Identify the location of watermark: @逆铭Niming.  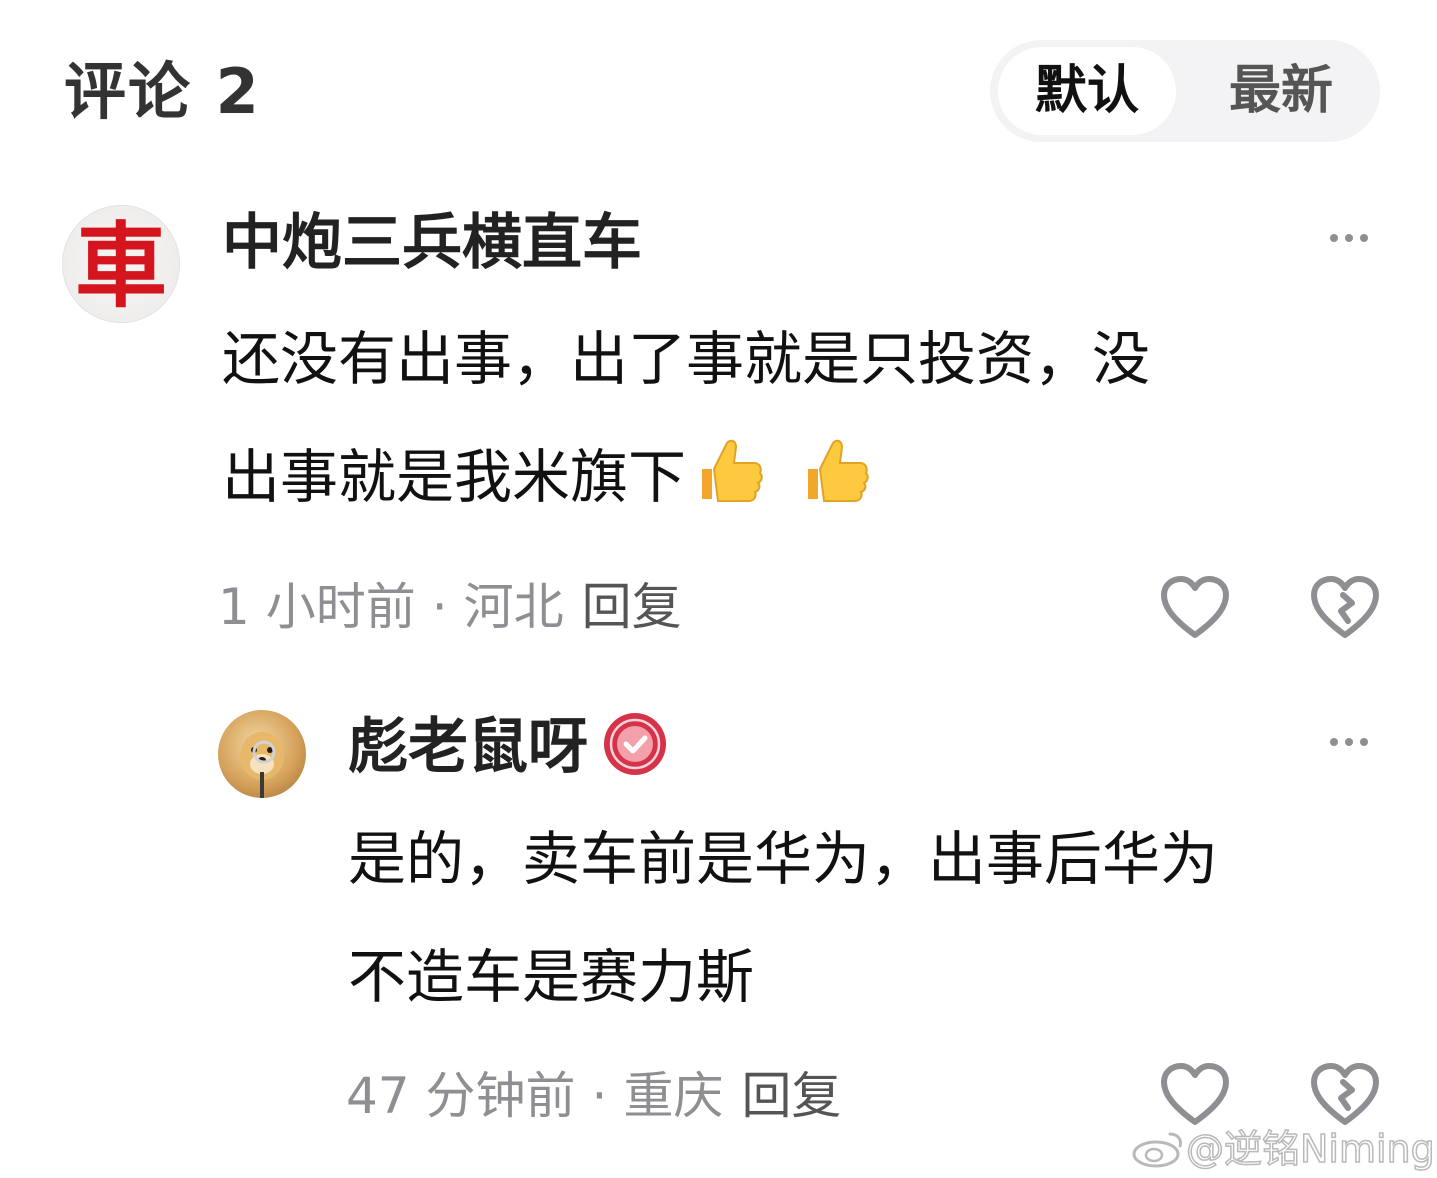
(1283, 1145).